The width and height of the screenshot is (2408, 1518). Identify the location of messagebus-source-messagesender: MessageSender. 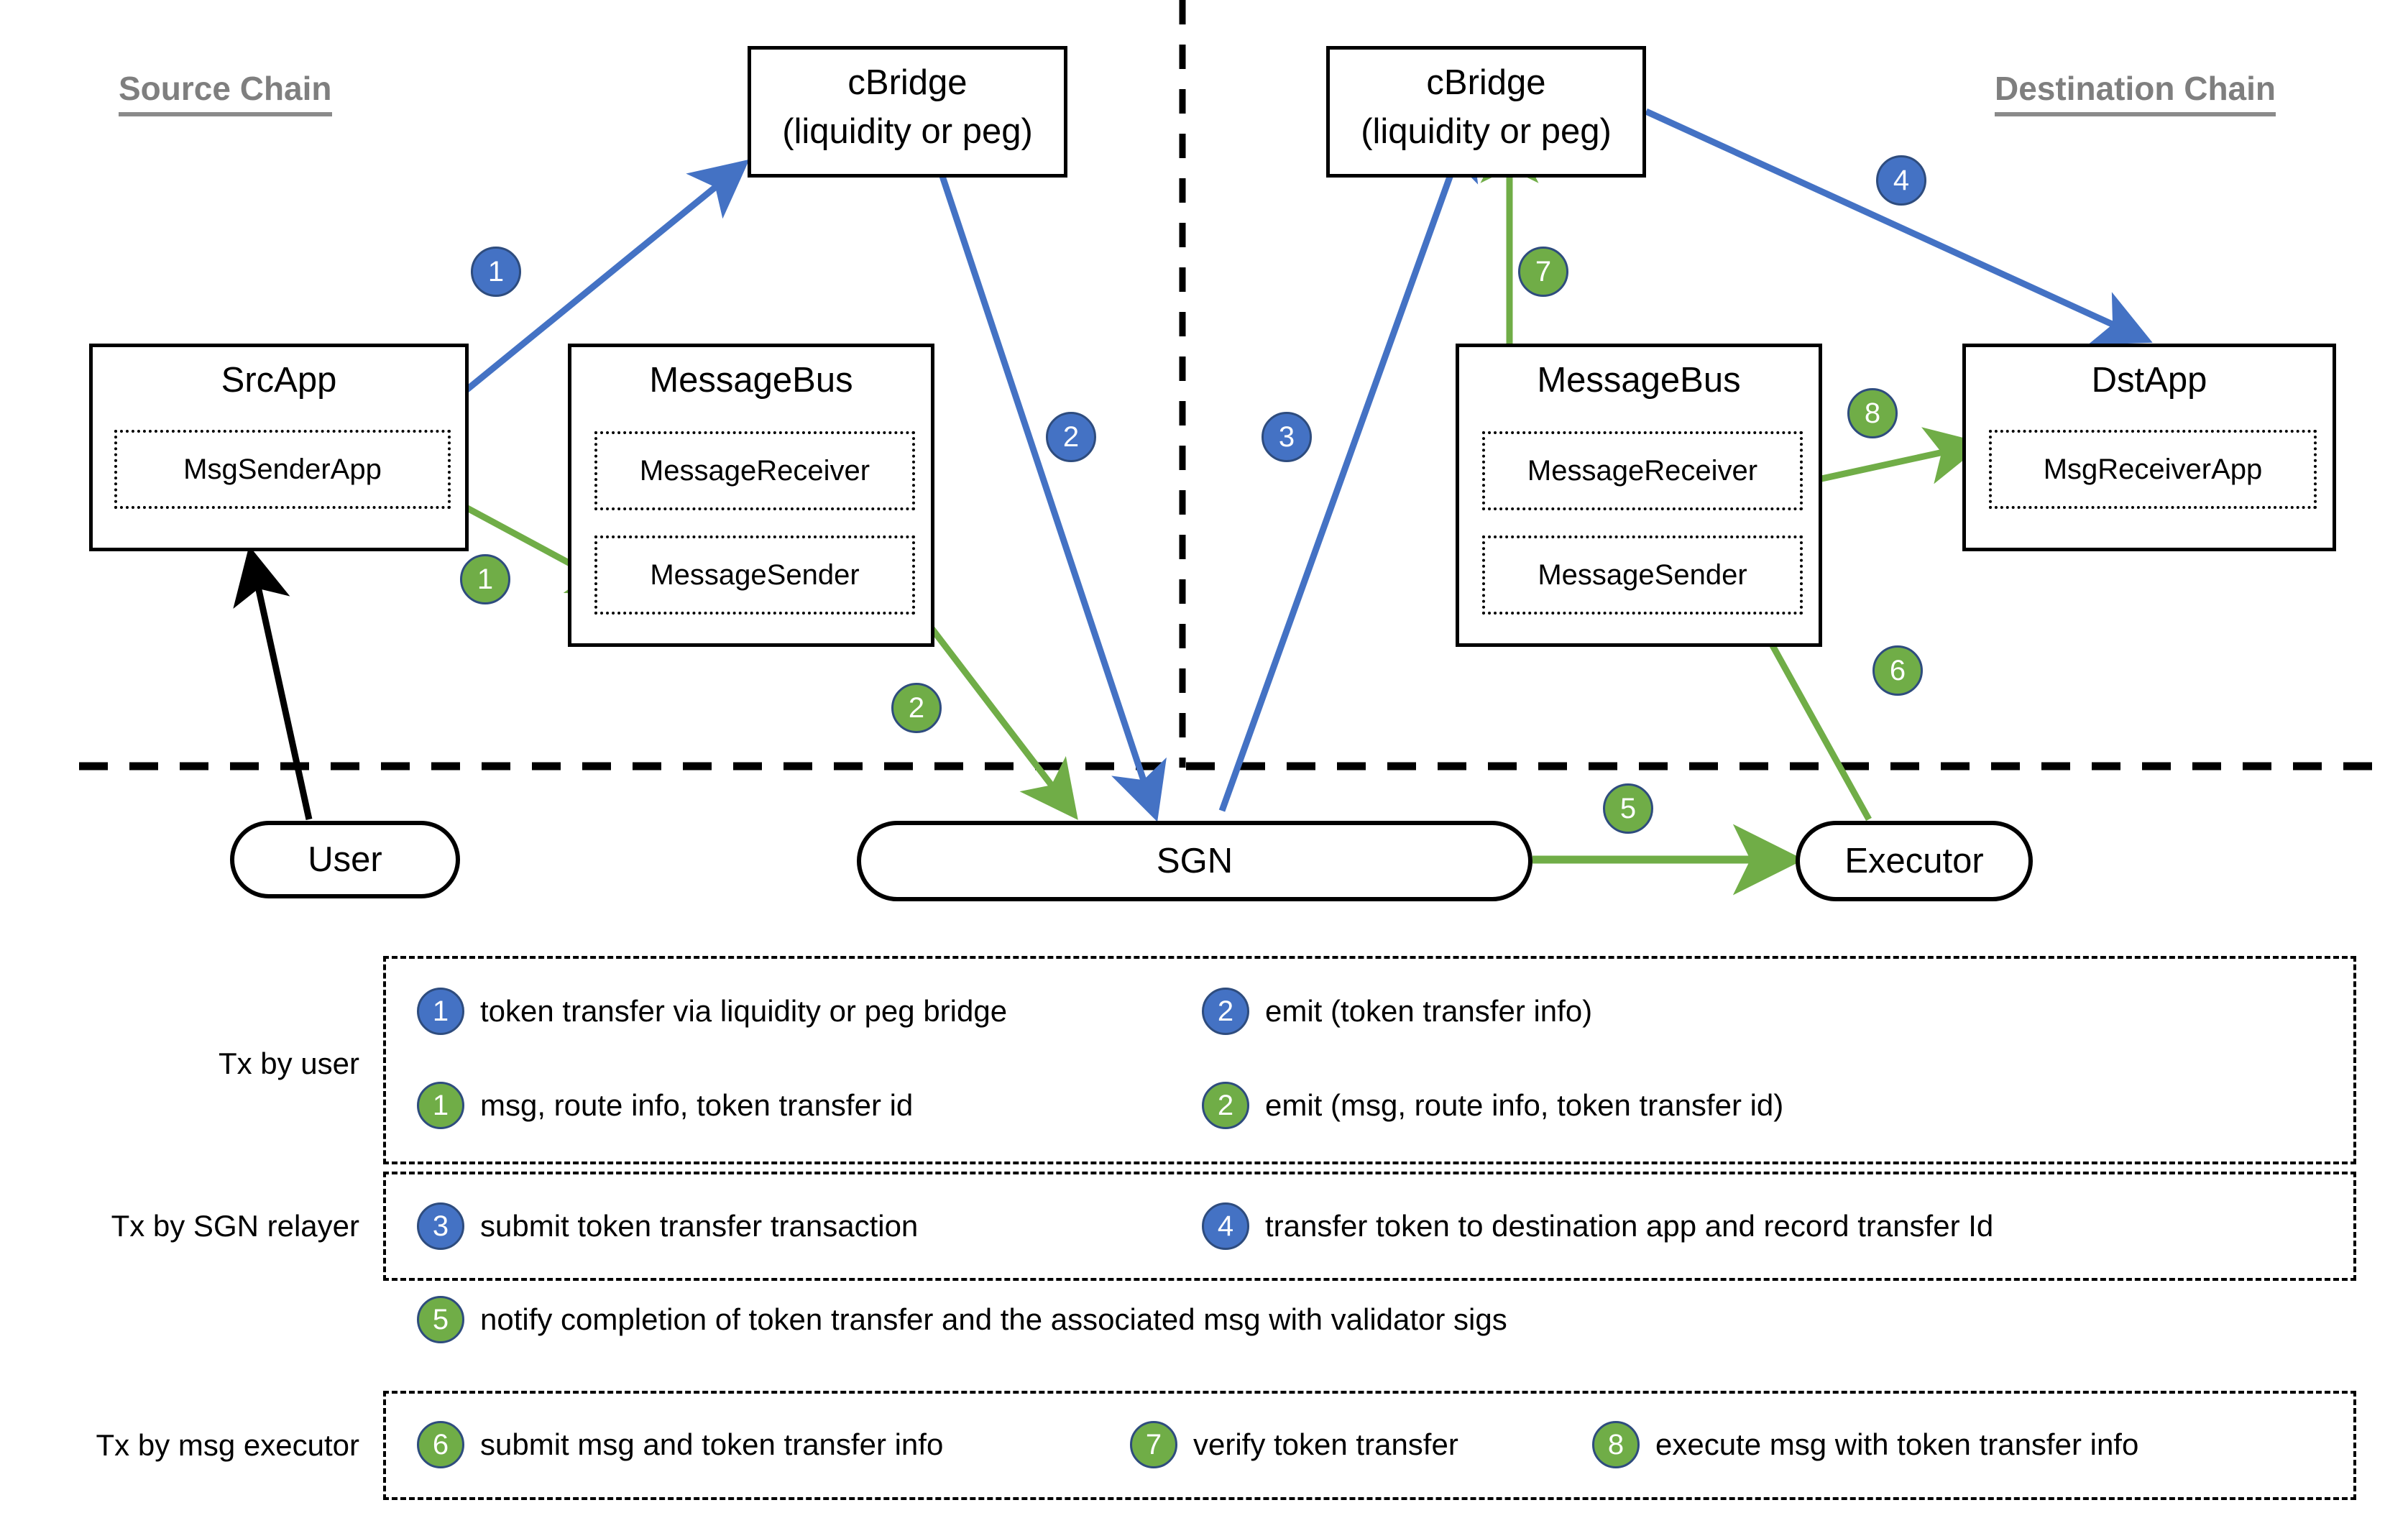
(755, 575).